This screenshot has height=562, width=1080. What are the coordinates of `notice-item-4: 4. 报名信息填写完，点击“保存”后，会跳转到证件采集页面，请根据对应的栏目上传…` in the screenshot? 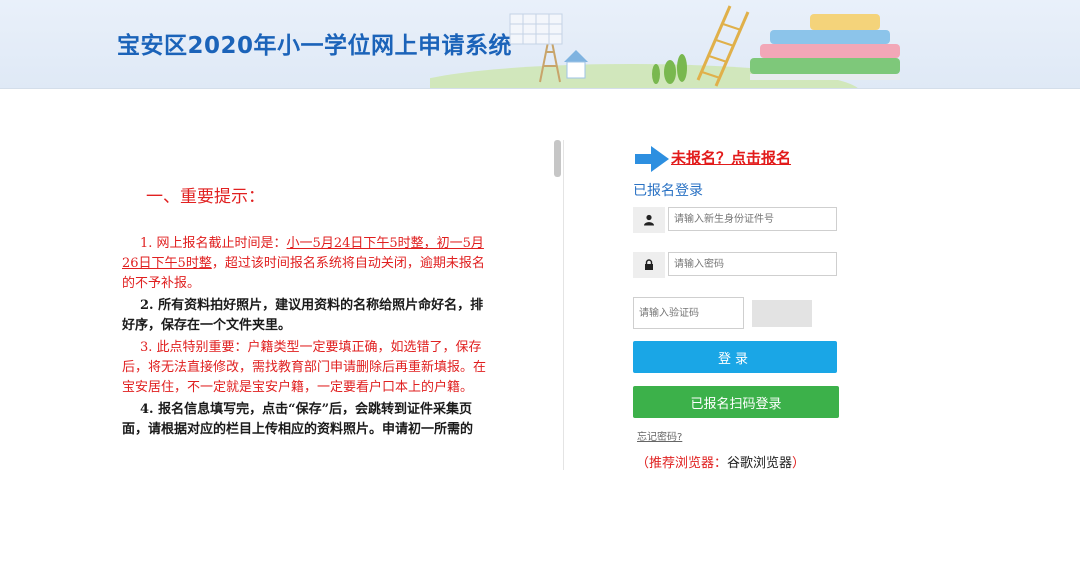 It's located at (298, 419).